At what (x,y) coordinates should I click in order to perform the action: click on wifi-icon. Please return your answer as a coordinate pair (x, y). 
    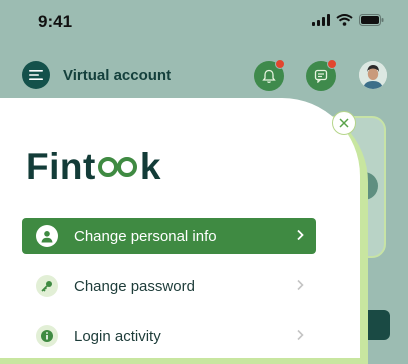
    Looking at the image, I should click on (344, 20).